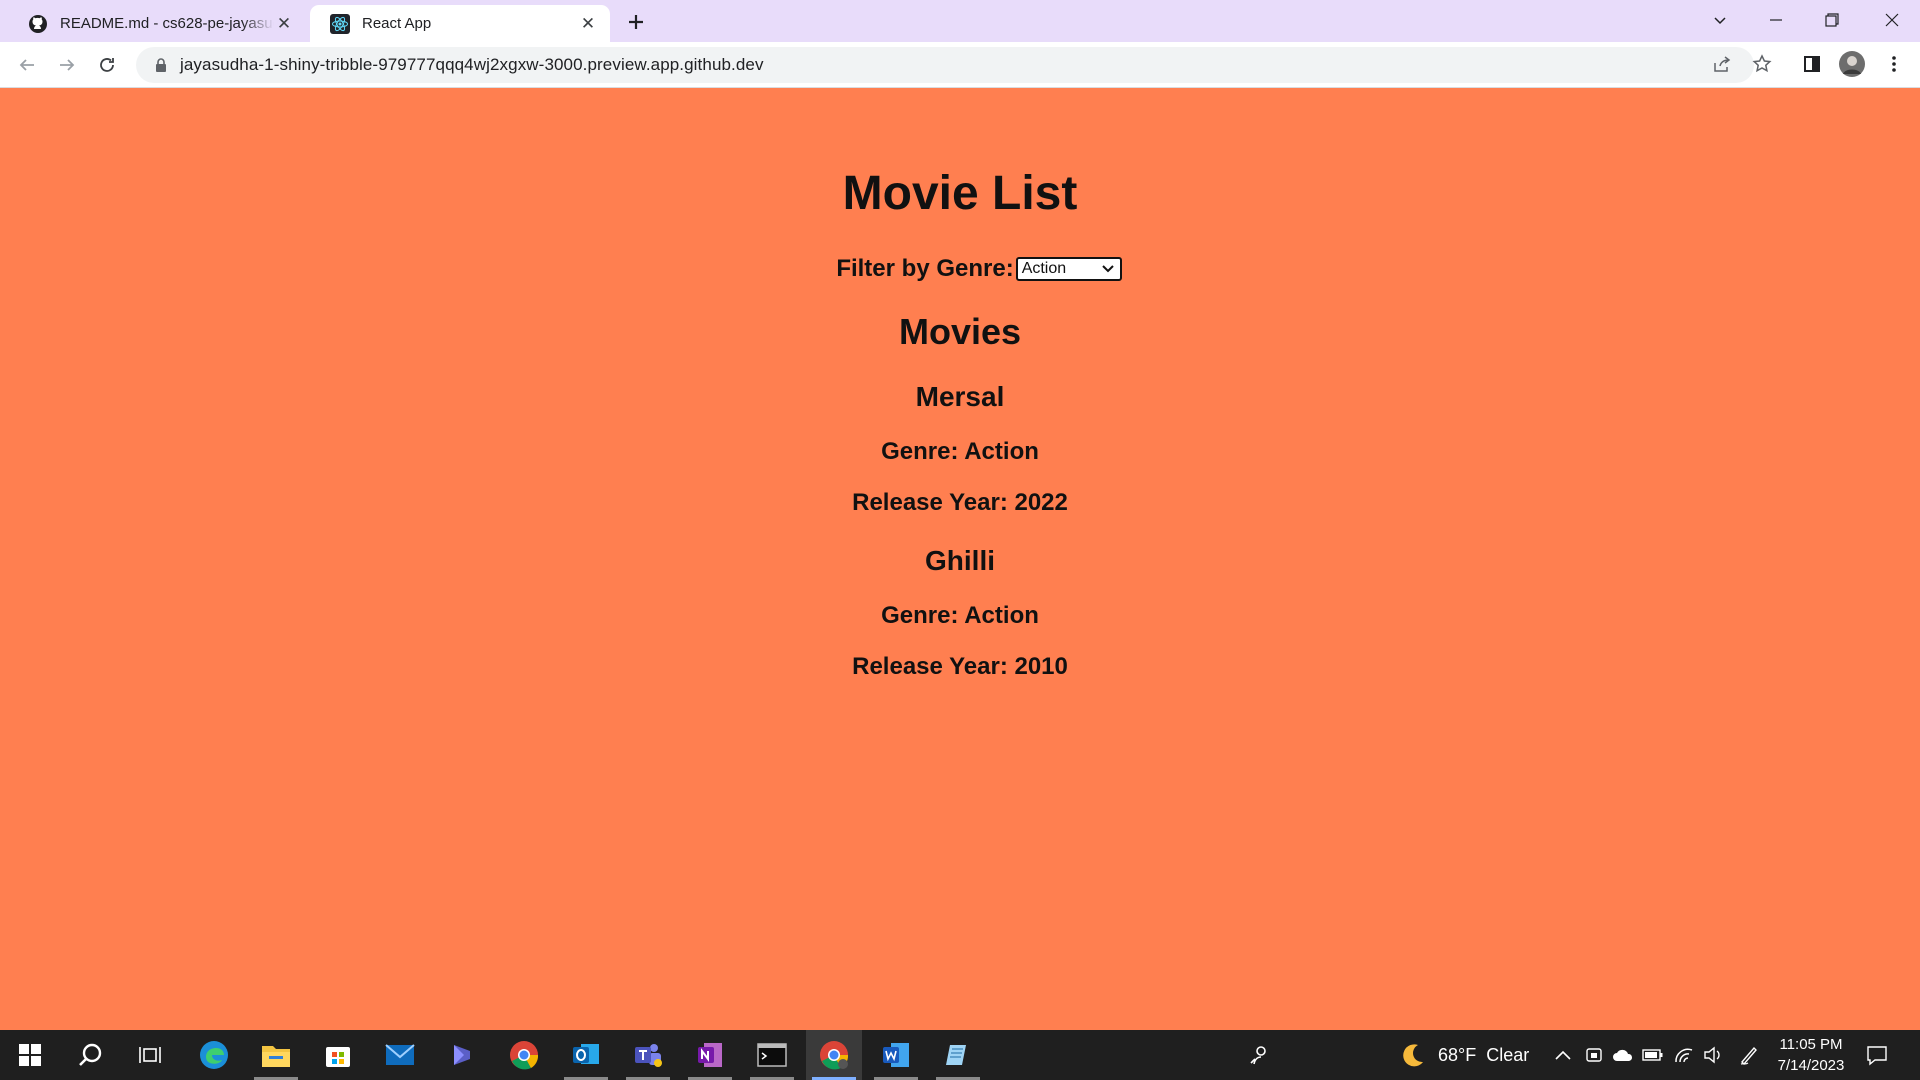  What do you see at coordinates (1811, 1055) in the screenshot?
I see `system-clock: 11:05 PM 7/14/2023` at bounding box center [1811, 1055].